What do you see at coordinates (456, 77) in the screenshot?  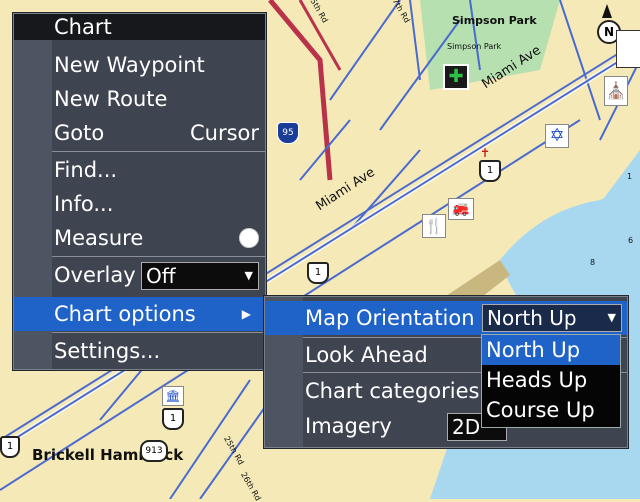 I see `hospital-icon: ✚` at bounding box center [456, 77].